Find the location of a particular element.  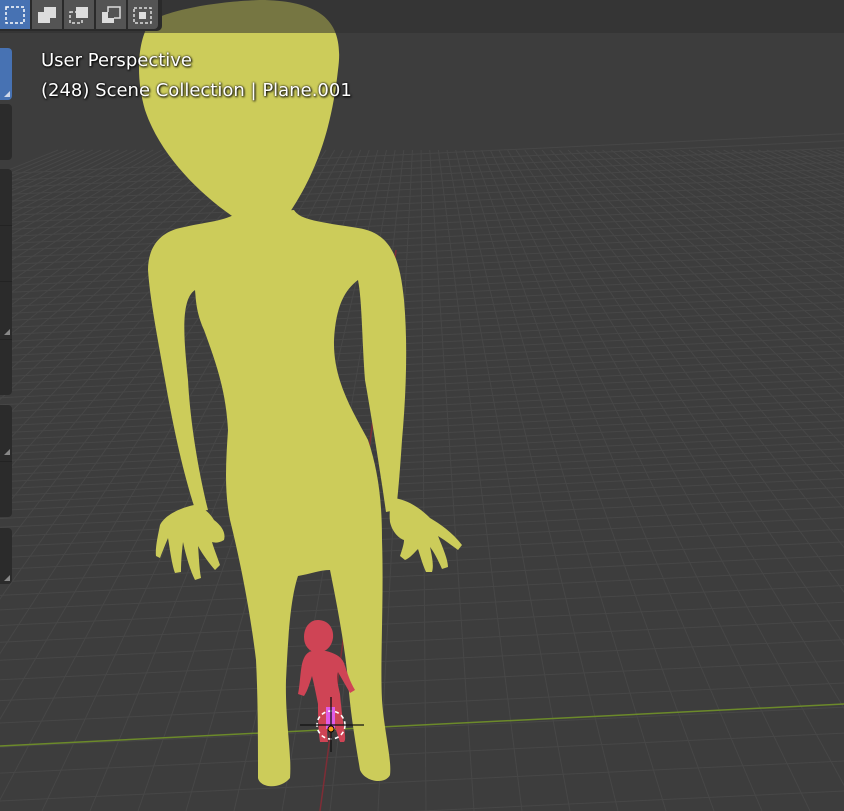

toolbar-transform-group is located at coordinates (6, 282).